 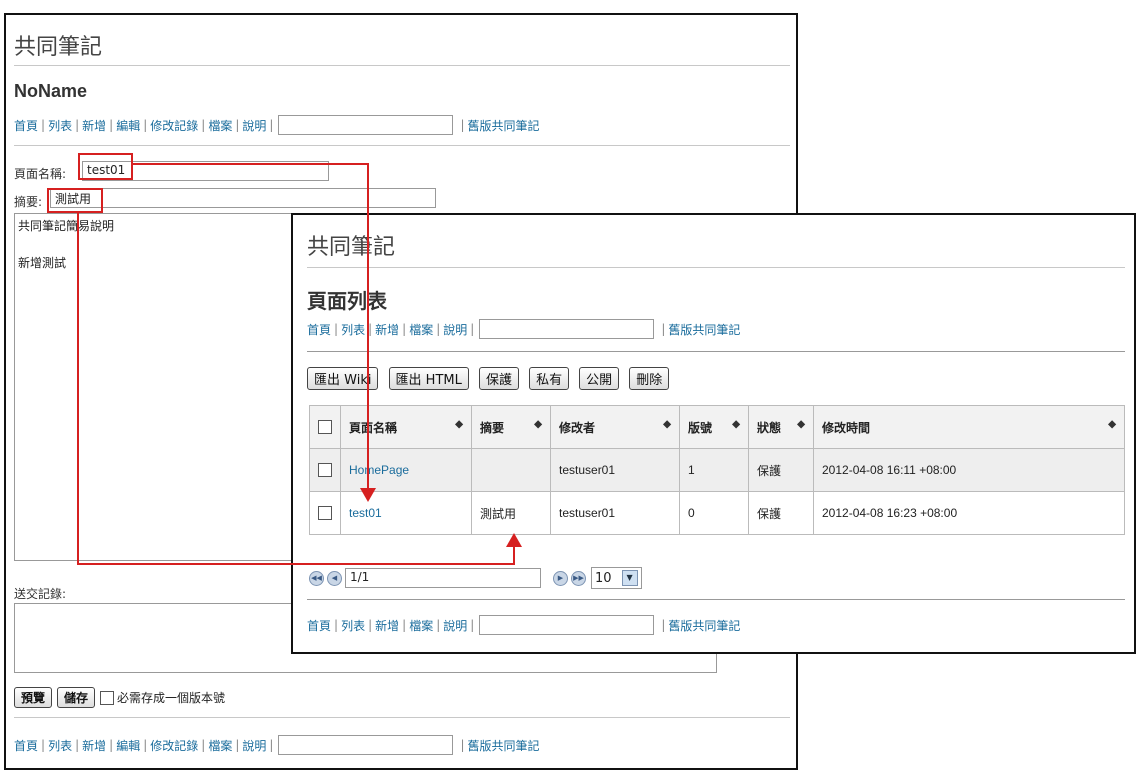 What do you see at coordinates (781, 427) in the screenshot?
I see `column-header-status: 狀態 ◆` at bounding box center [781, 427].